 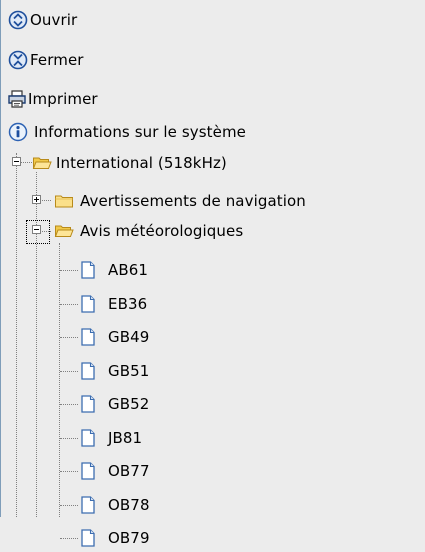 I want to click on tree-leaf-label: OB79, so click(x=129, y=538).